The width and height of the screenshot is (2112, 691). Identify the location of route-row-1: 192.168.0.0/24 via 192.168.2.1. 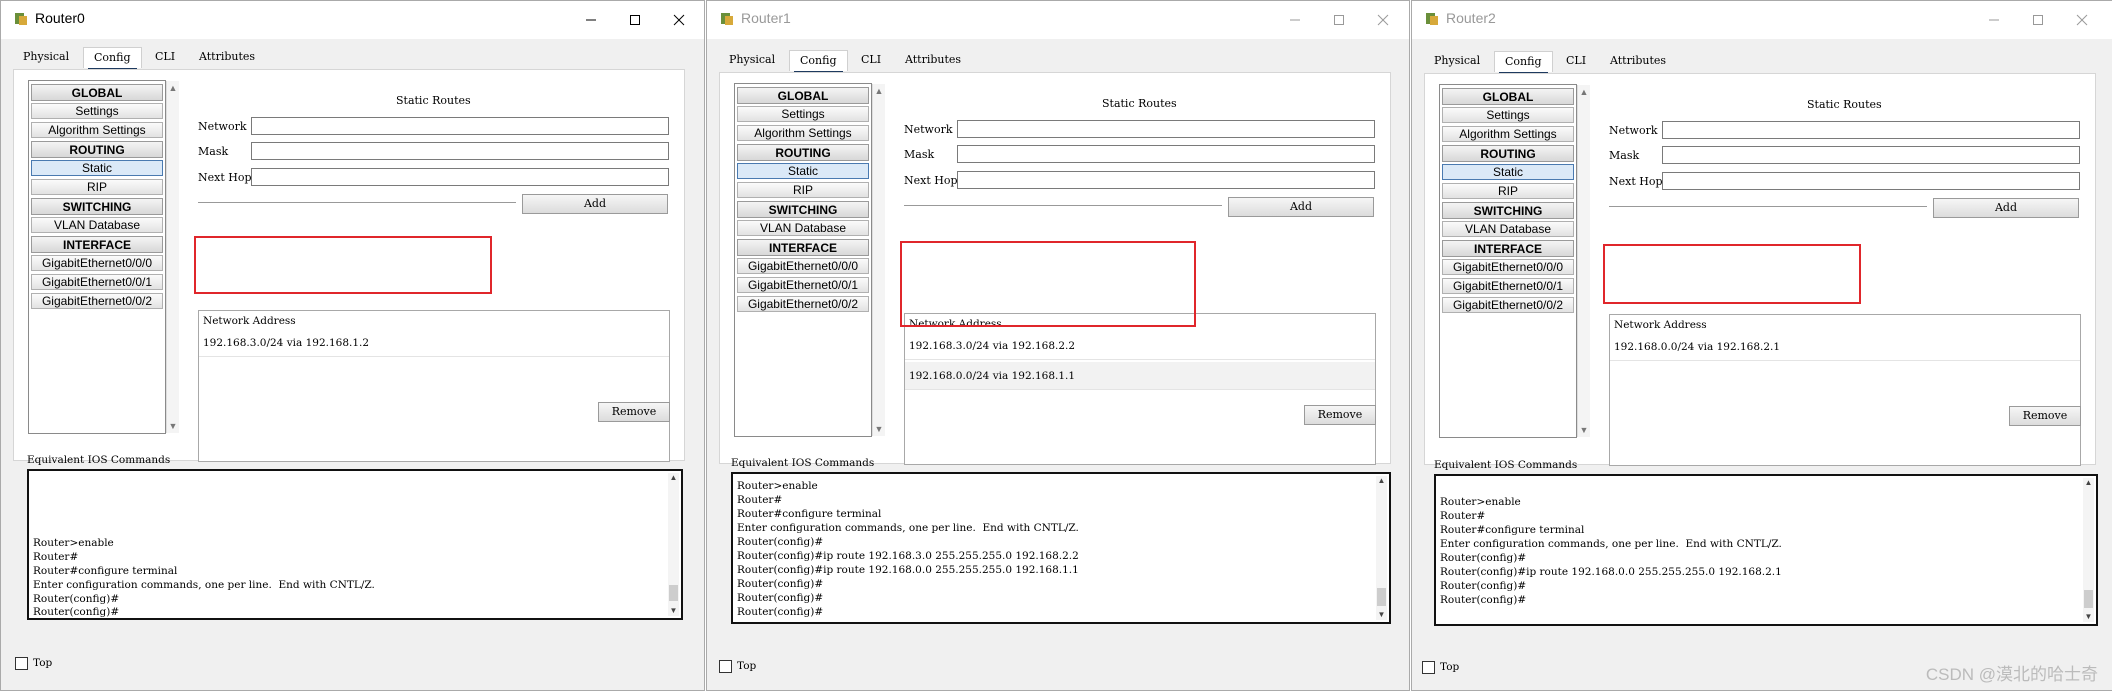
(1845, 347).